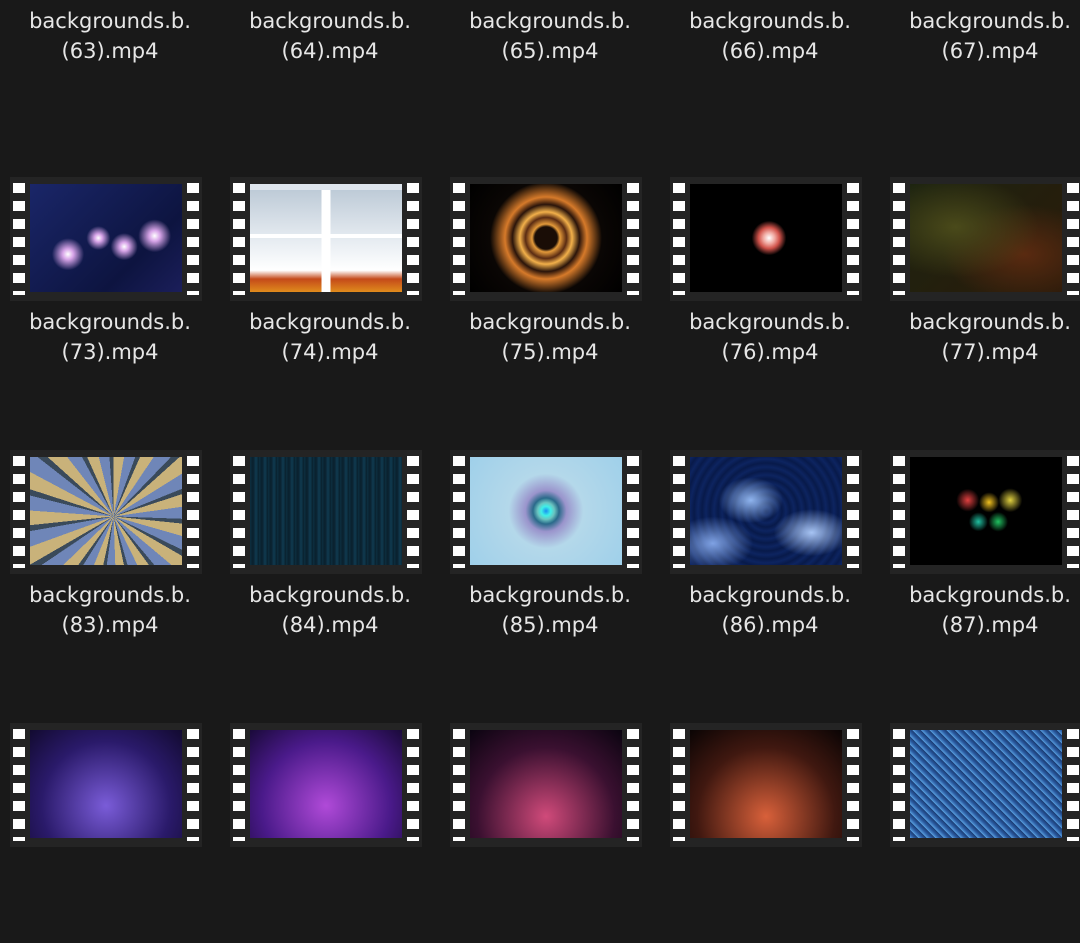 This screenshot has width=1080, height=943. I want to click on file-name-label: backgrounds.b. (75).mp4, so click(550, 337).